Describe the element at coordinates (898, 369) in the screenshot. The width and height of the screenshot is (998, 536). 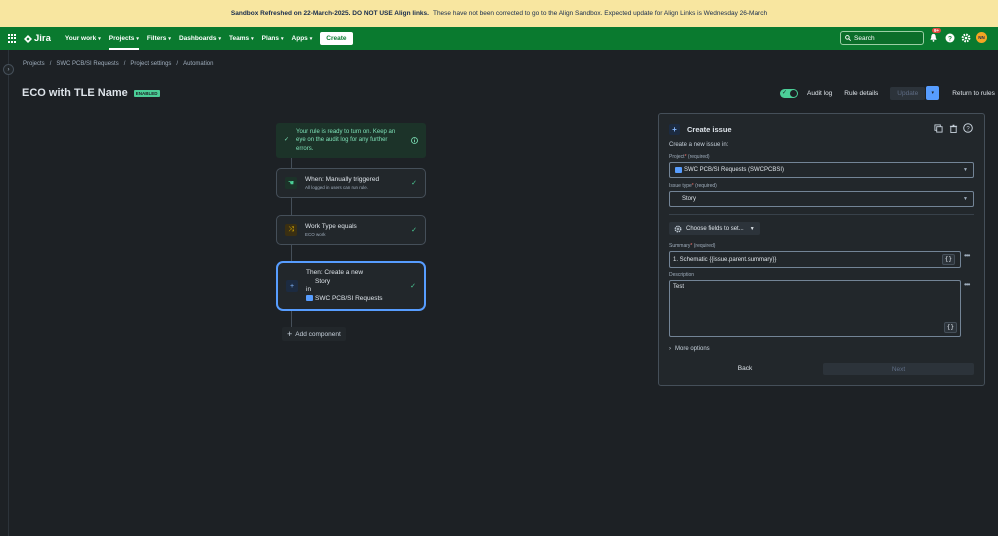
I see `next-button: Next` at that location.